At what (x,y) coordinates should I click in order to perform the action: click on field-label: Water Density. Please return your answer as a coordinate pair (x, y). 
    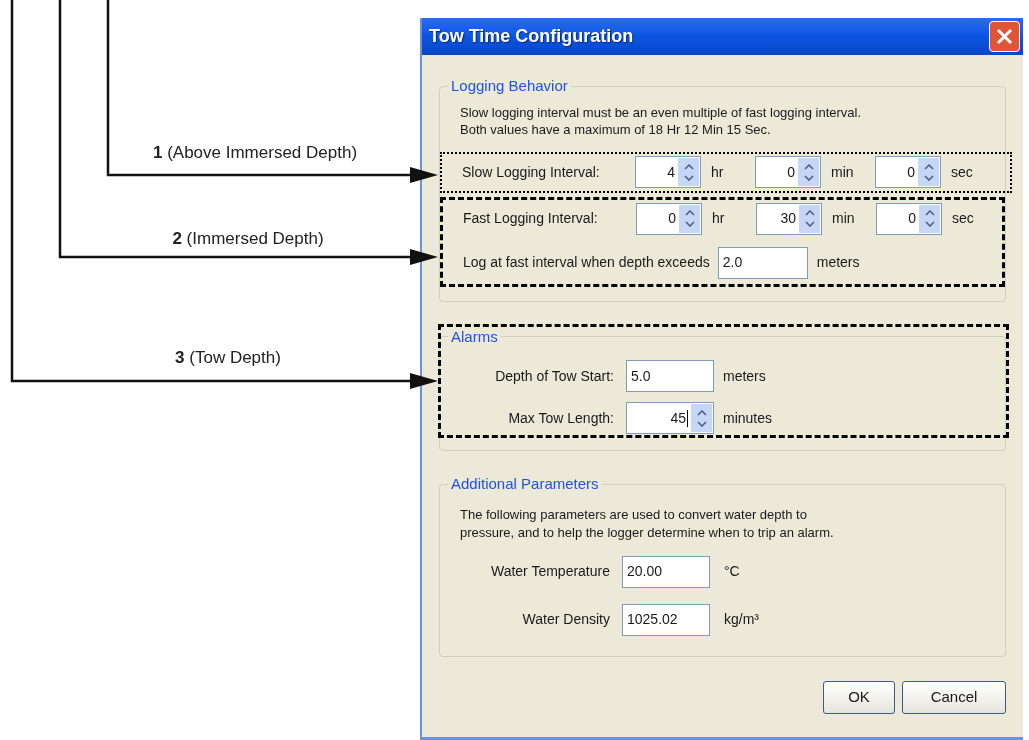
    Looking at the image, I should click on (566, 619).